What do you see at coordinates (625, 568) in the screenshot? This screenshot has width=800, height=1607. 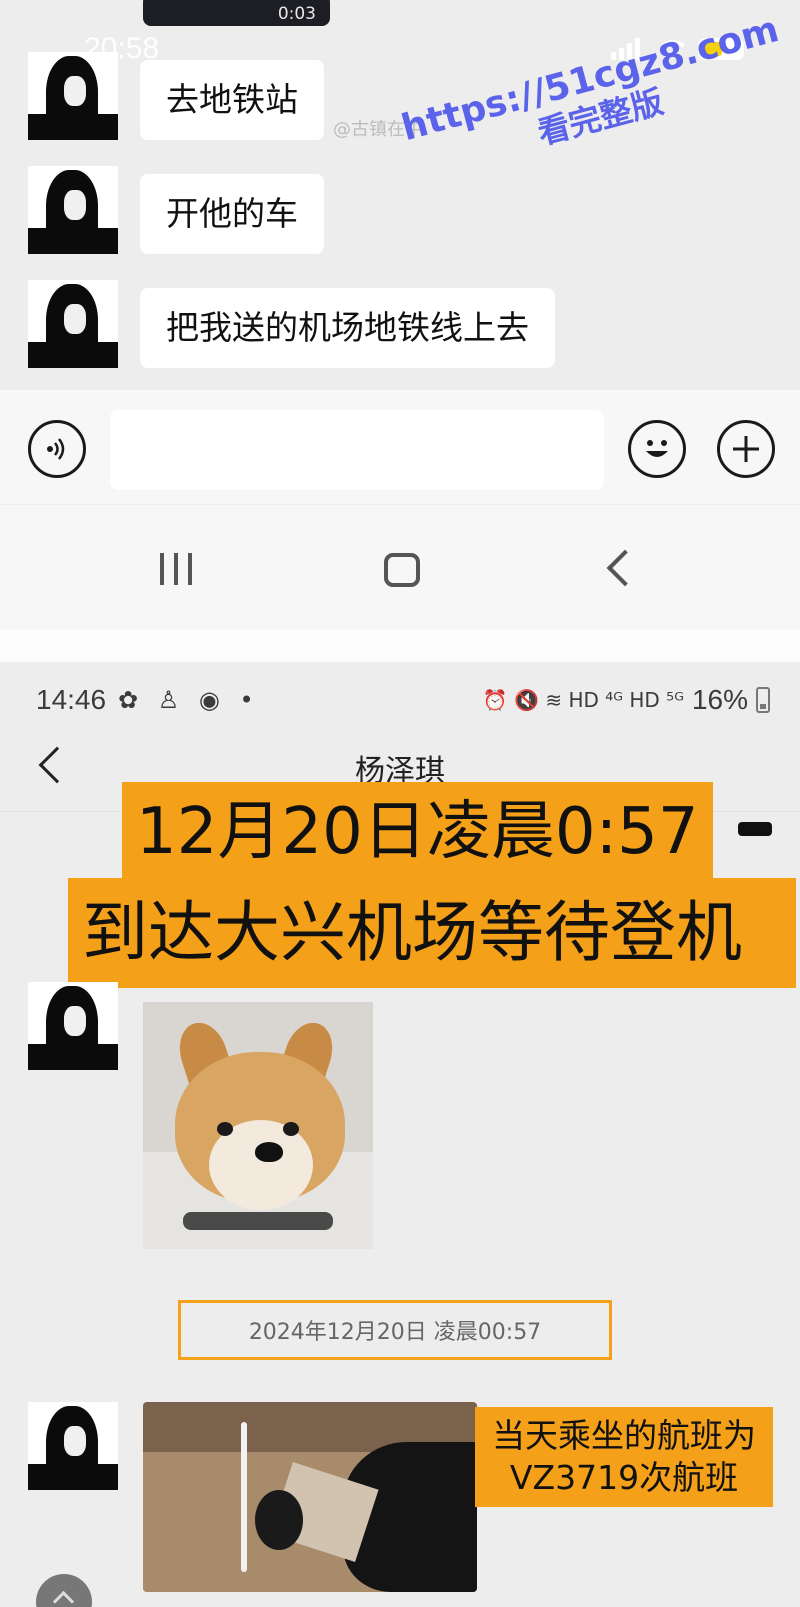 I see `back-icon` at bounding box center [625, 568].